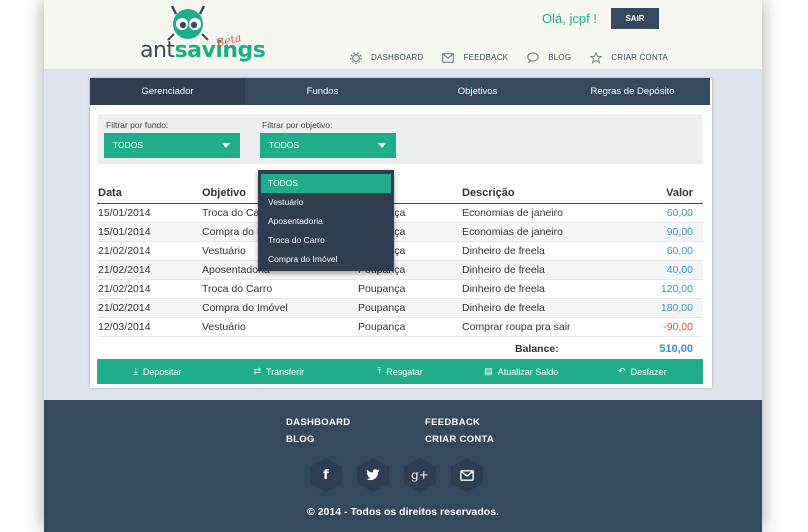 Image resolution: width=808 pixels, height=532 pixels. I want to click on gear-icon, so click(355, 57).